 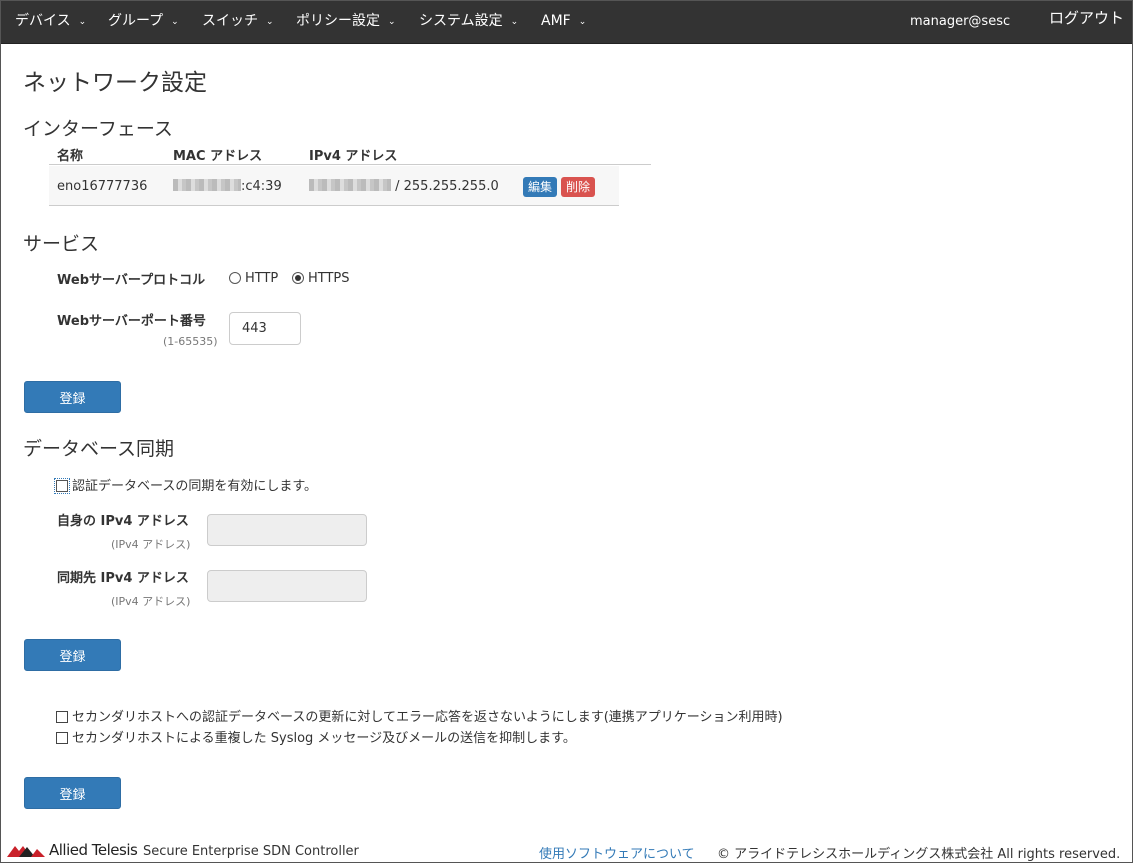 What do you see at coordinates (461, 21) in the screenshot?
I see `nav-label: システム設定` at bounding box center [461, 21].